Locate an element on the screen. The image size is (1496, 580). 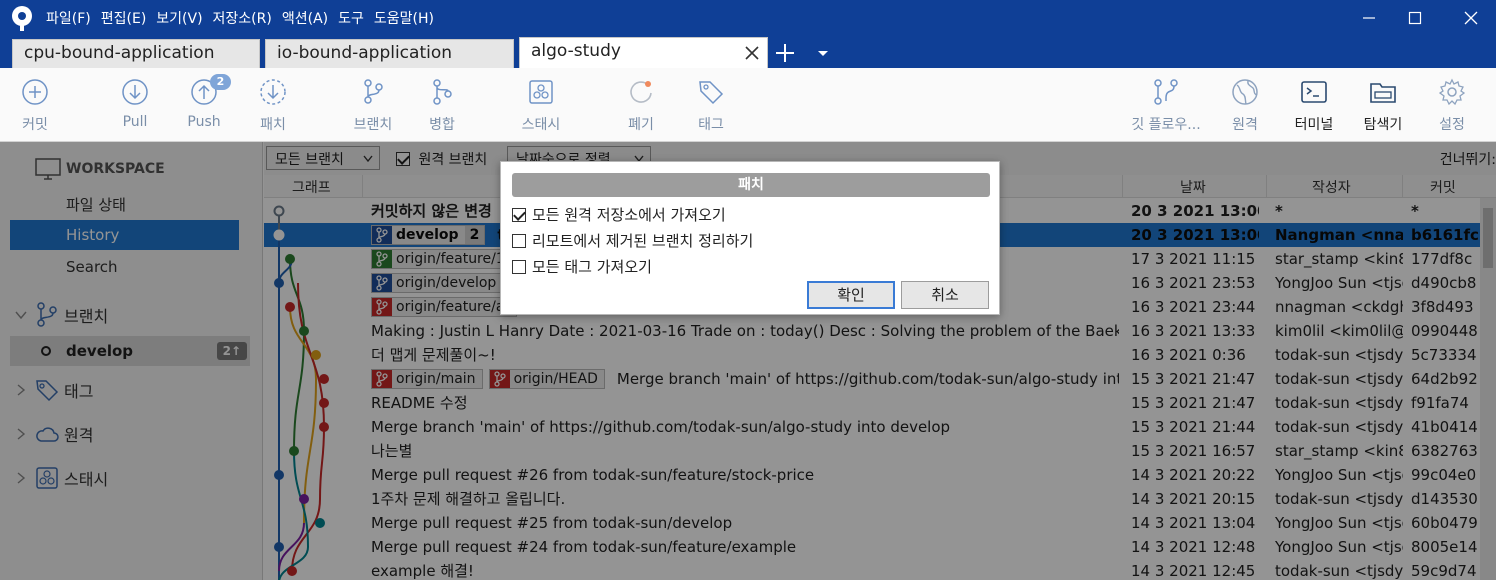
stash-label: 스태시 is located at coordinates (541, 125).